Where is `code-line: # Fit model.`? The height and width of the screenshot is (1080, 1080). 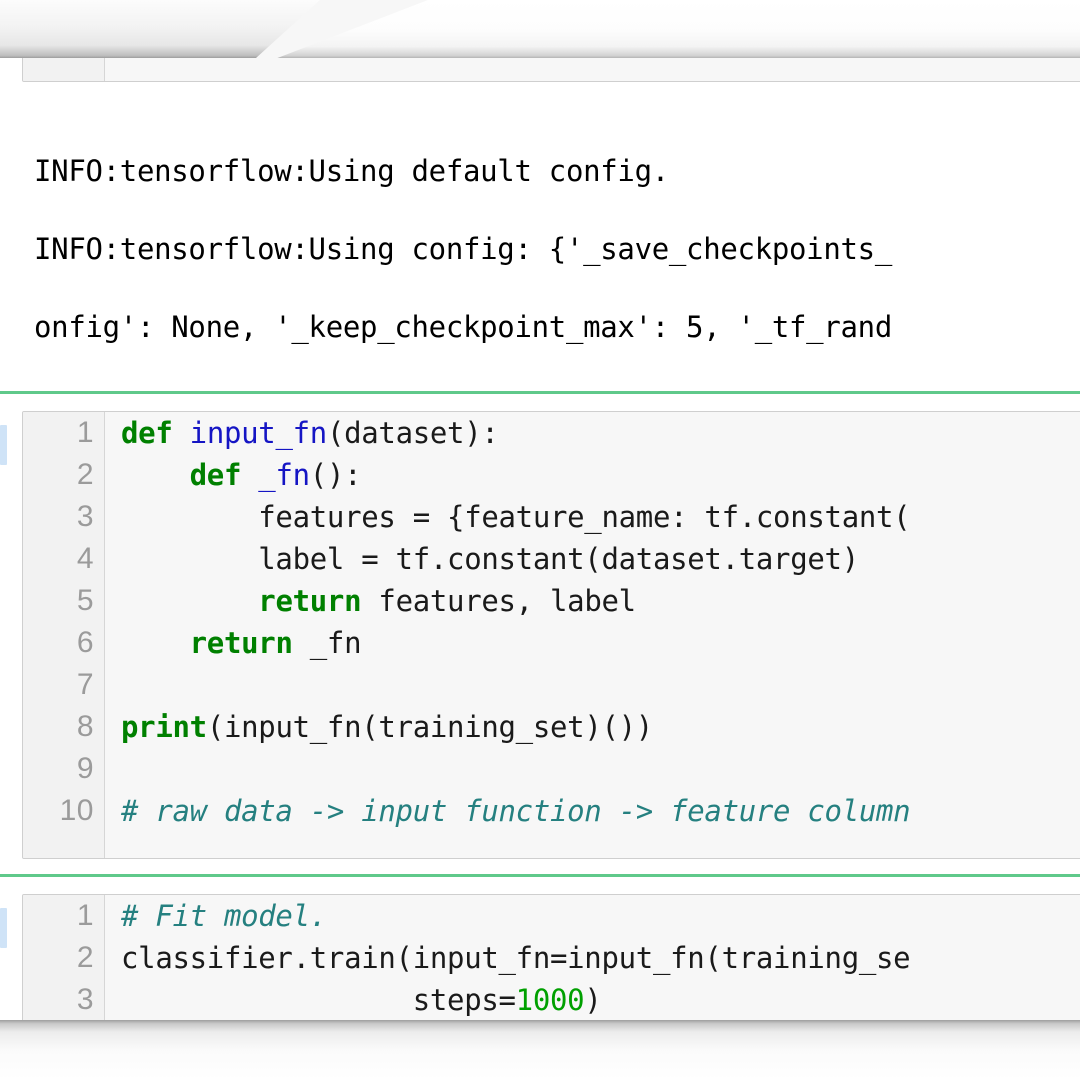 code-line: # Fit model. is located at coordinates (600, 916).